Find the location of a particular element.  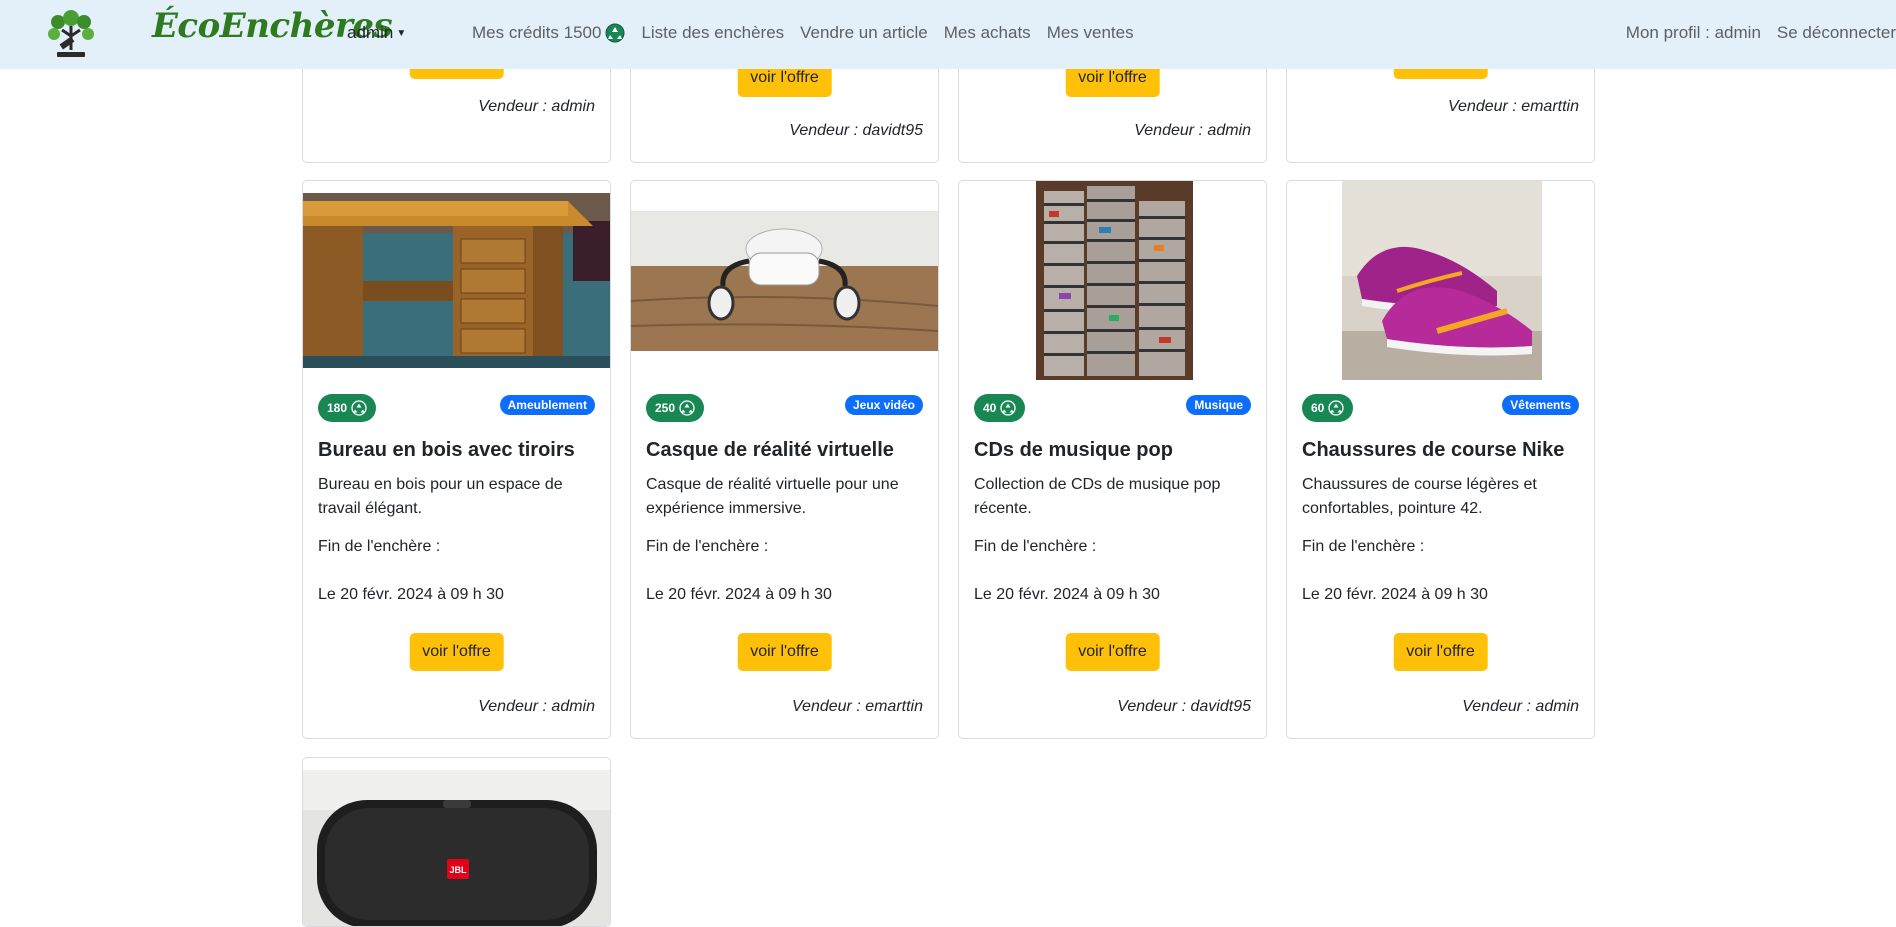

user-dropdown-label: admin is located at coordinates (370, 32).